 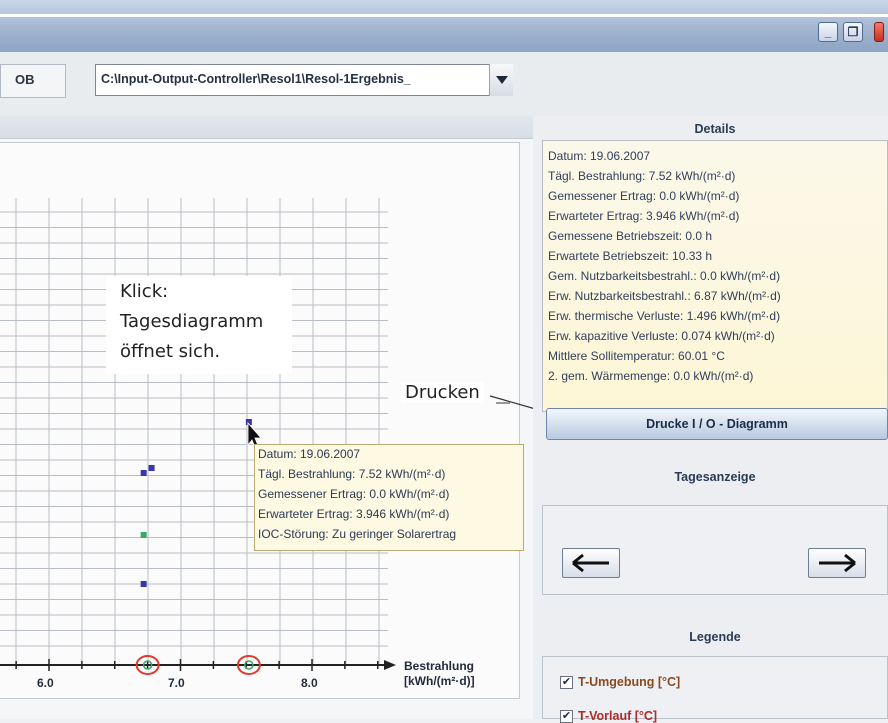 I want to click on titlebar-highlight, so click(x=444, y=15).